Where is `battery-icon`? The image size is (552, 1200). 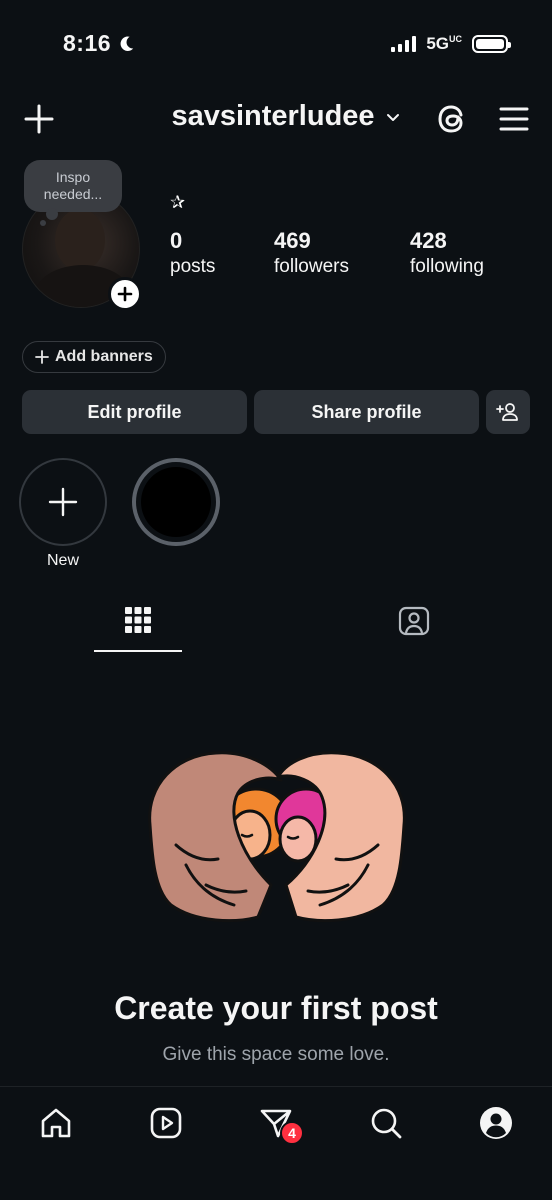 battery-icon is located at coordinates (491, 44).